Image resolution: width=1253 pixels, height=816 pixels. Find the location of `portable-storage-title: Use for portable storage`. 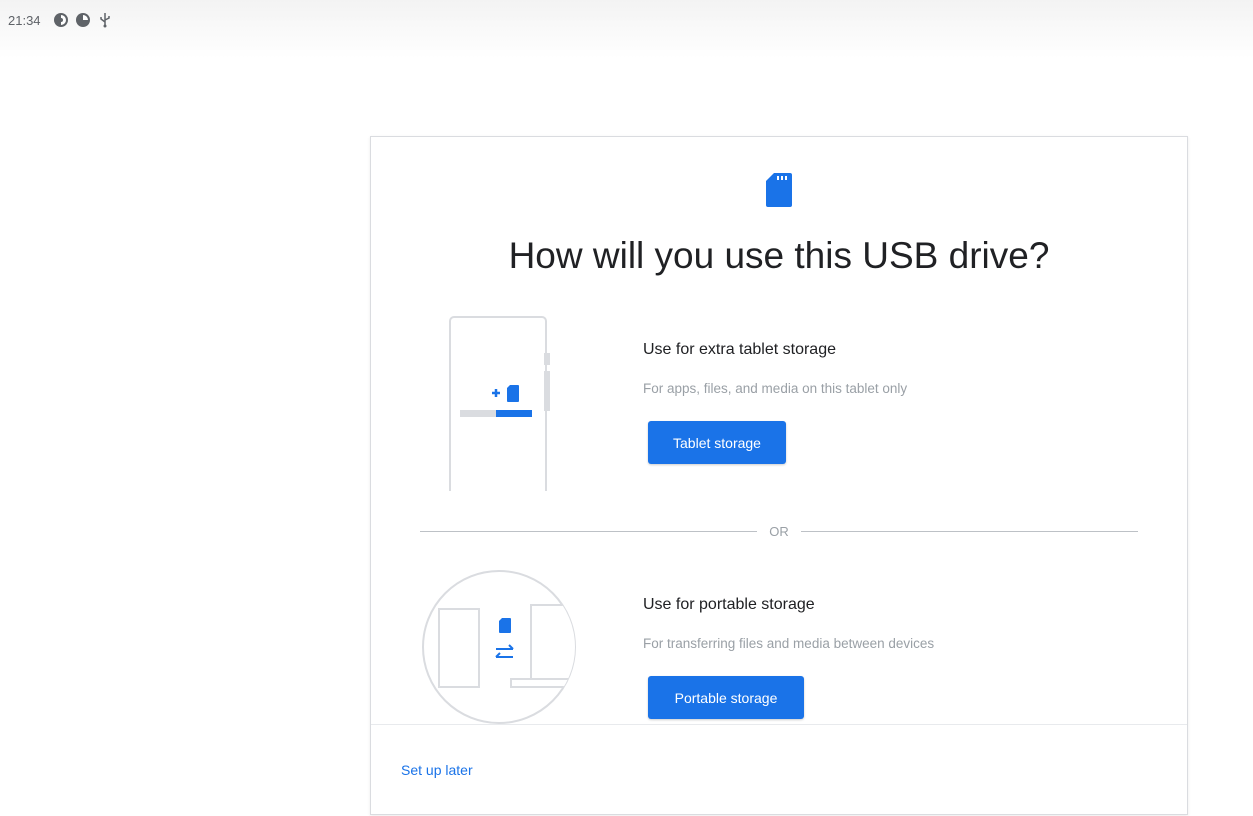

portable-storage-title: Use for portable storage is located at coordinates (729, 604).